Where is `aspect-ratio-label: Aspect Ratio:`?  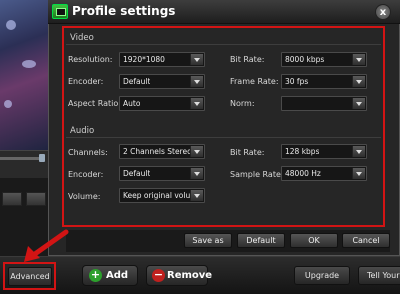
aspect-ratio-label: Aspect Ratio: is located at coordinates (94, 103).